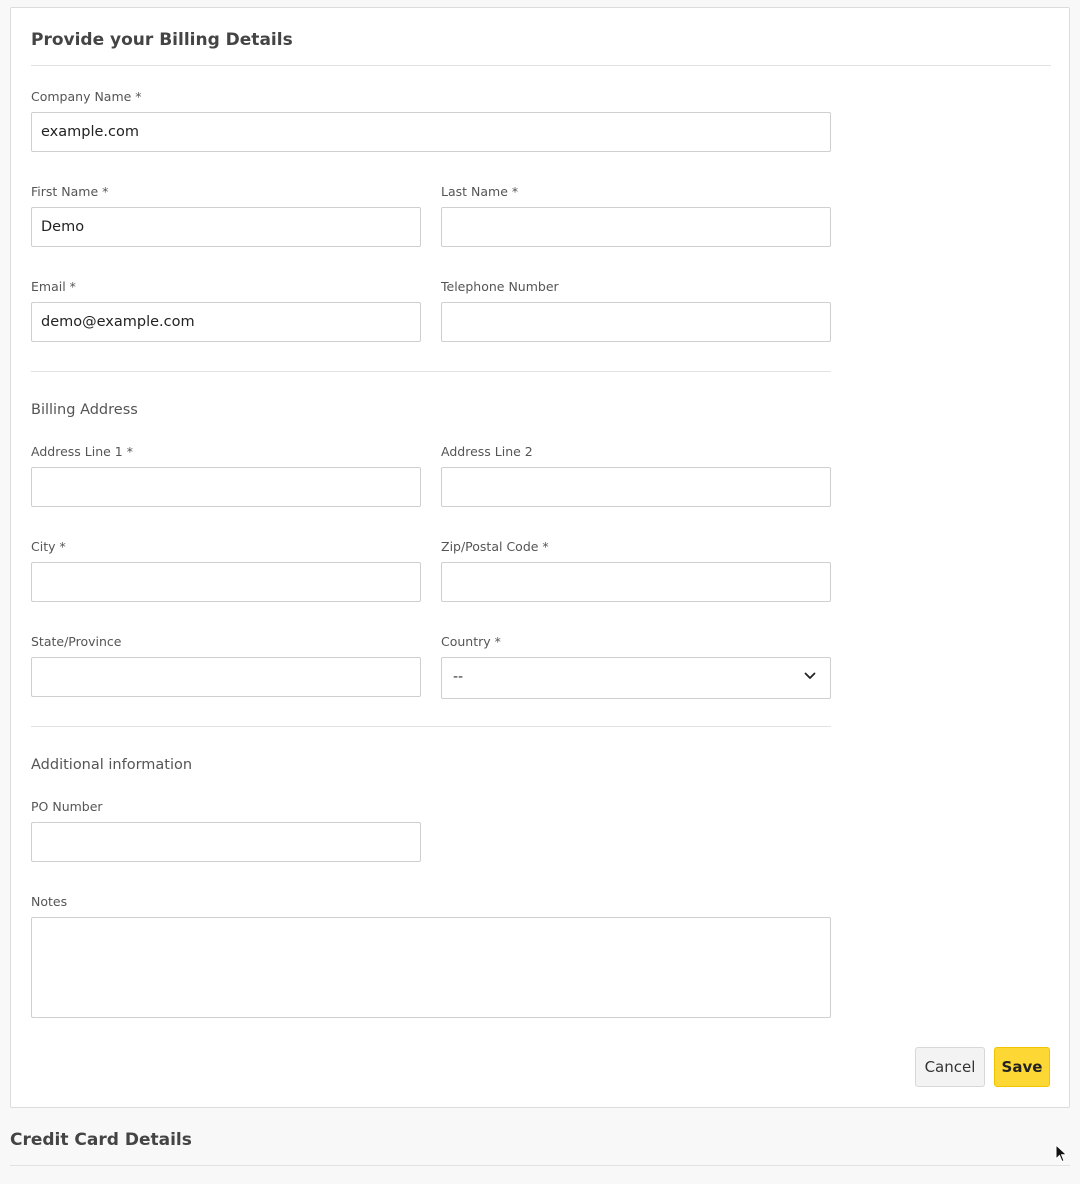 The height and width of the screenshot is (1184, 1080). I want to click on zip-label: Zip/Postal Code *, so click(495, 546).